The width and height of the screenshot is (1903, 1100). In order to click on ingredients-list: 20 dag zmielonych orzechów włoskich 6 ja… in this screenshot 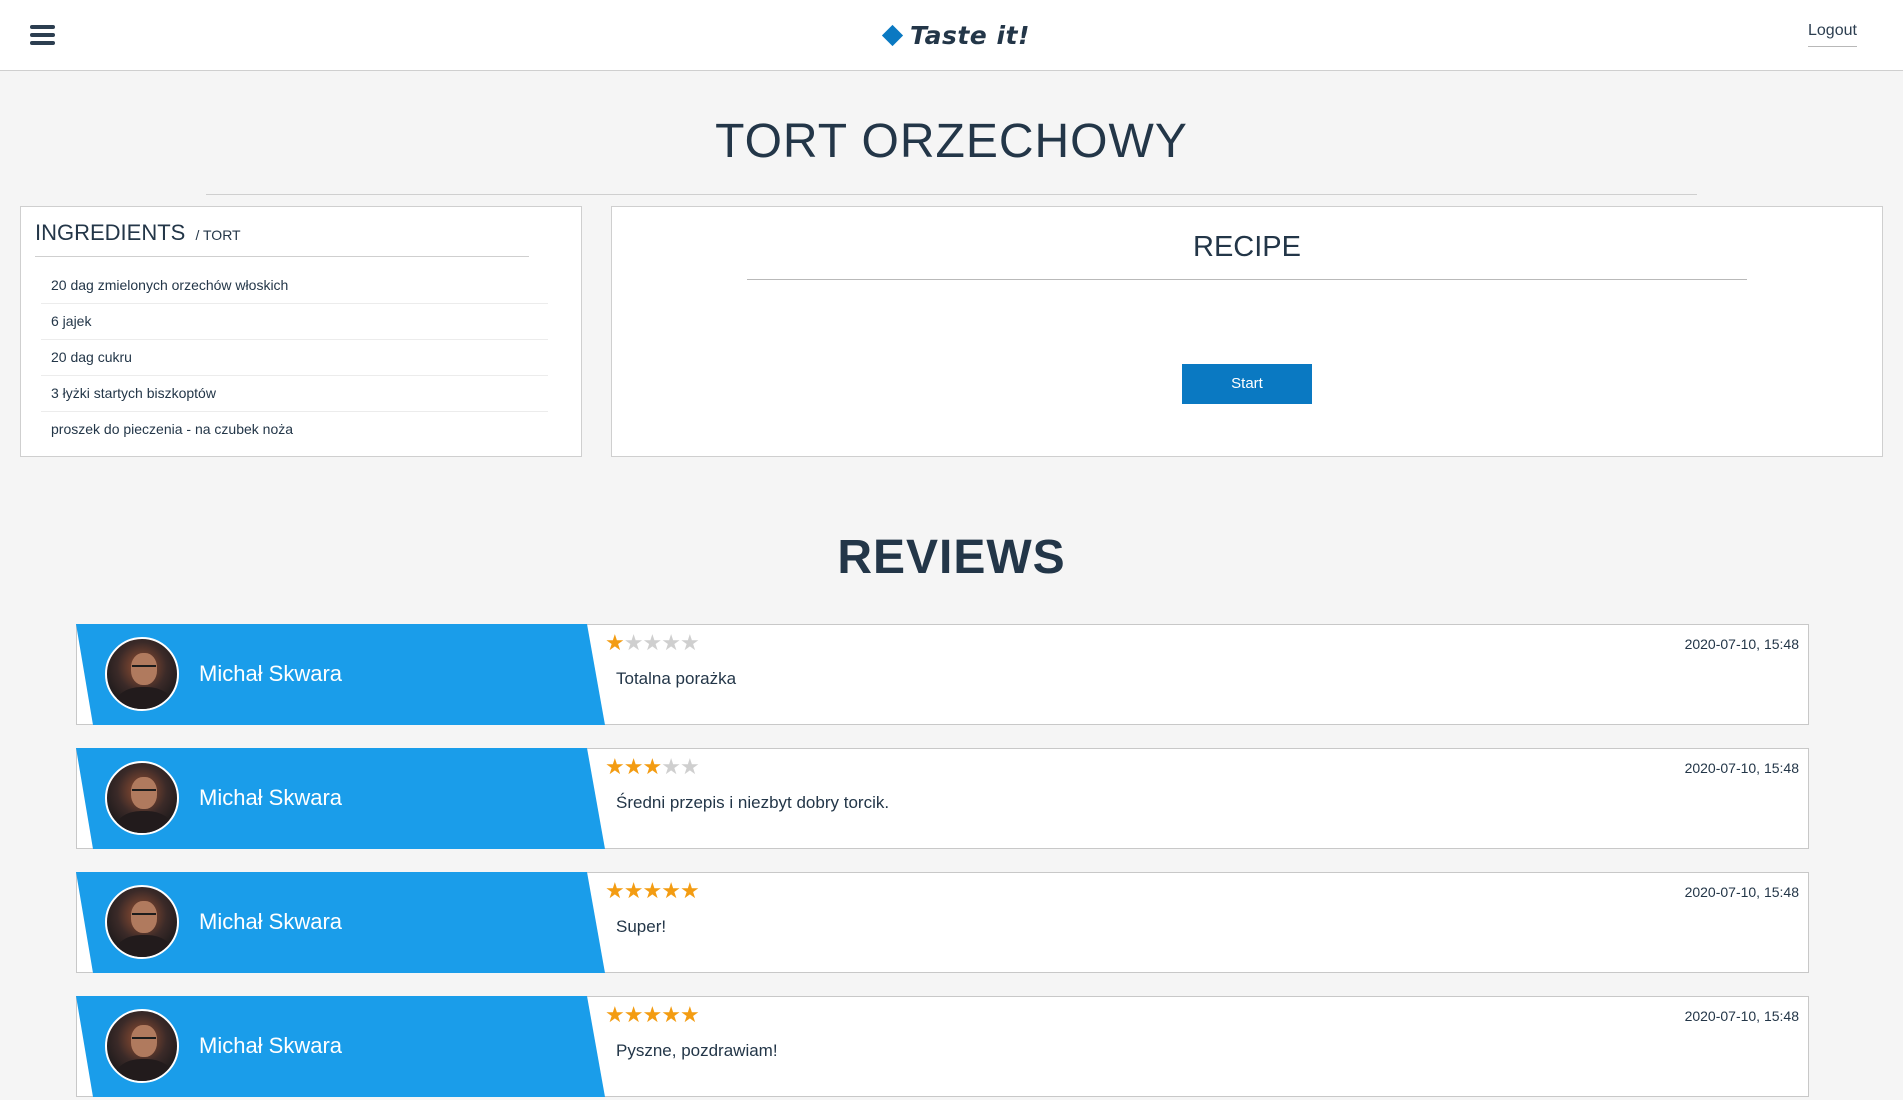, I will do `click(294, 358)`.